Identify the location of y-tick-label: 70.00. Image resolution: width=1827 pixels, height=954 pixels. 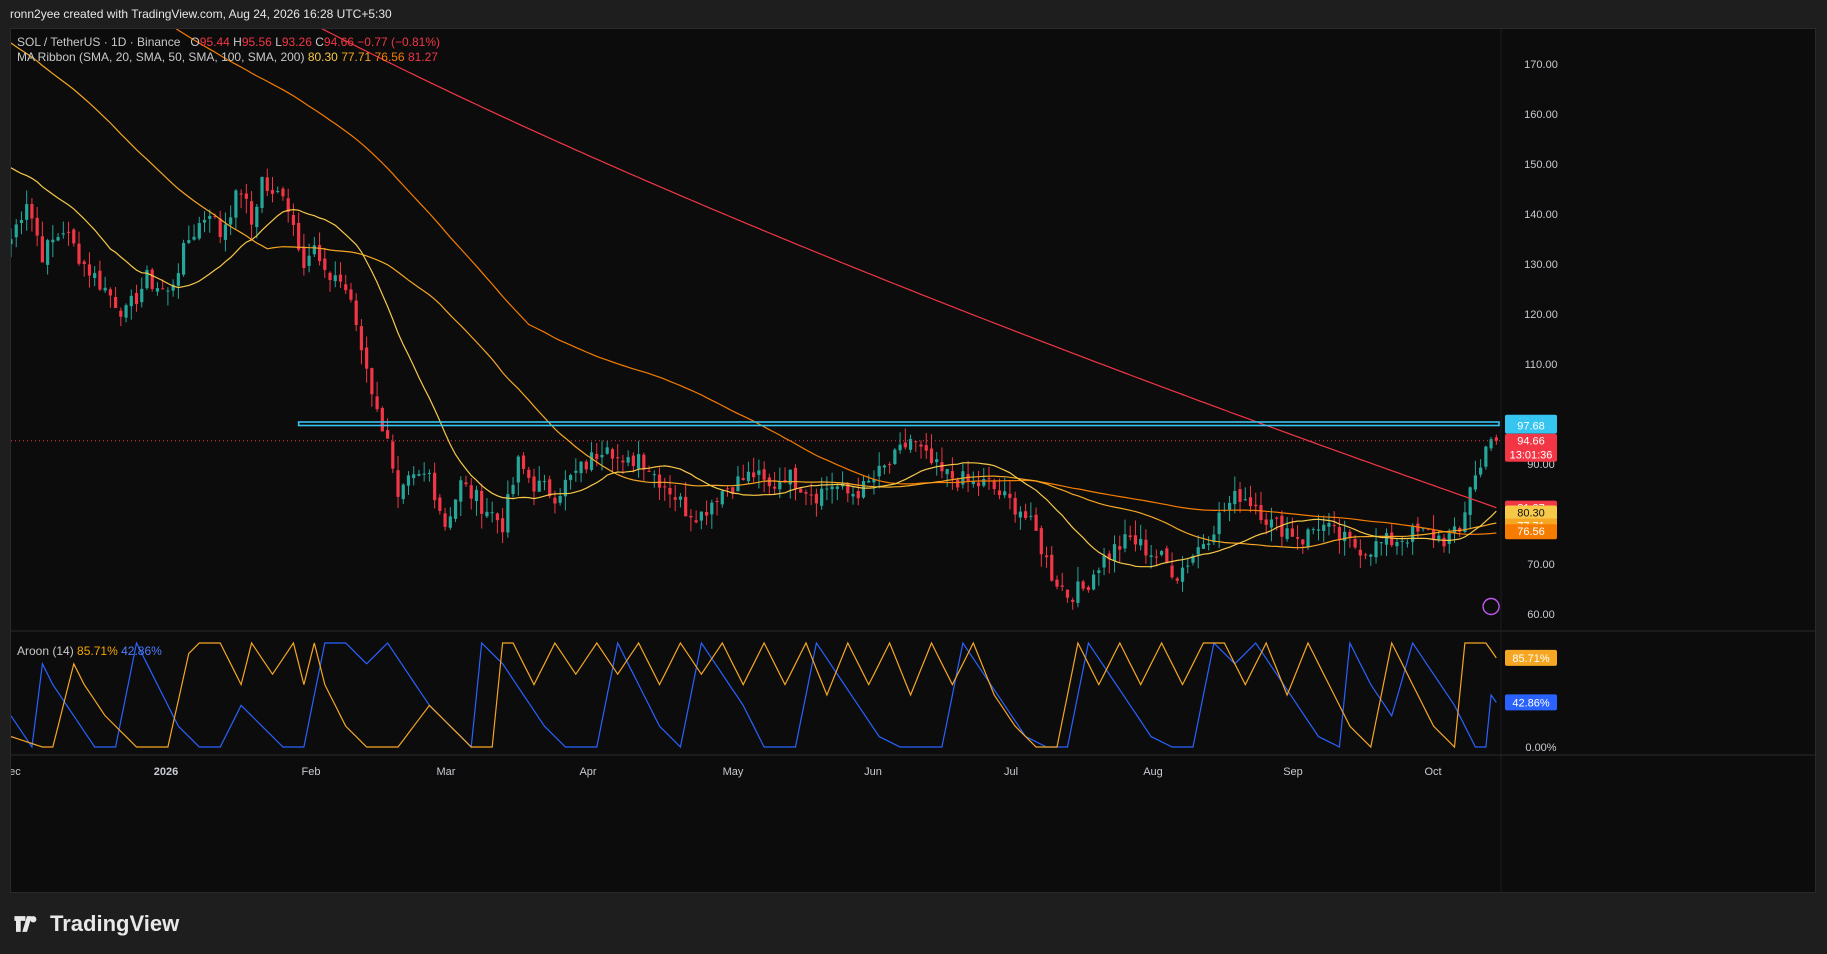
(1541, 565).